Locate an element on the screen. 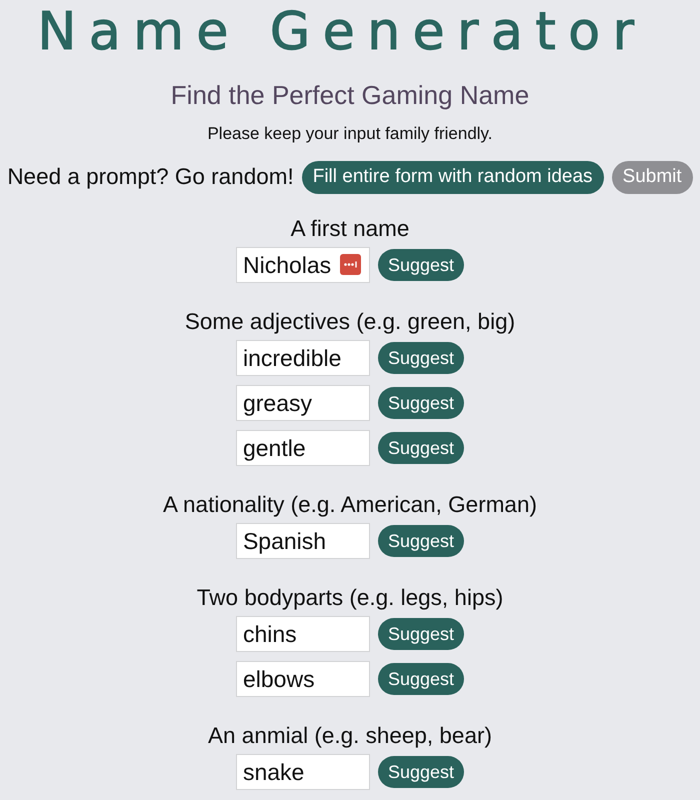 This screenshot has height=800, width=700. field-label: Two bodyparts (e.g. legs, hips) is located at coordinates (350, 598).